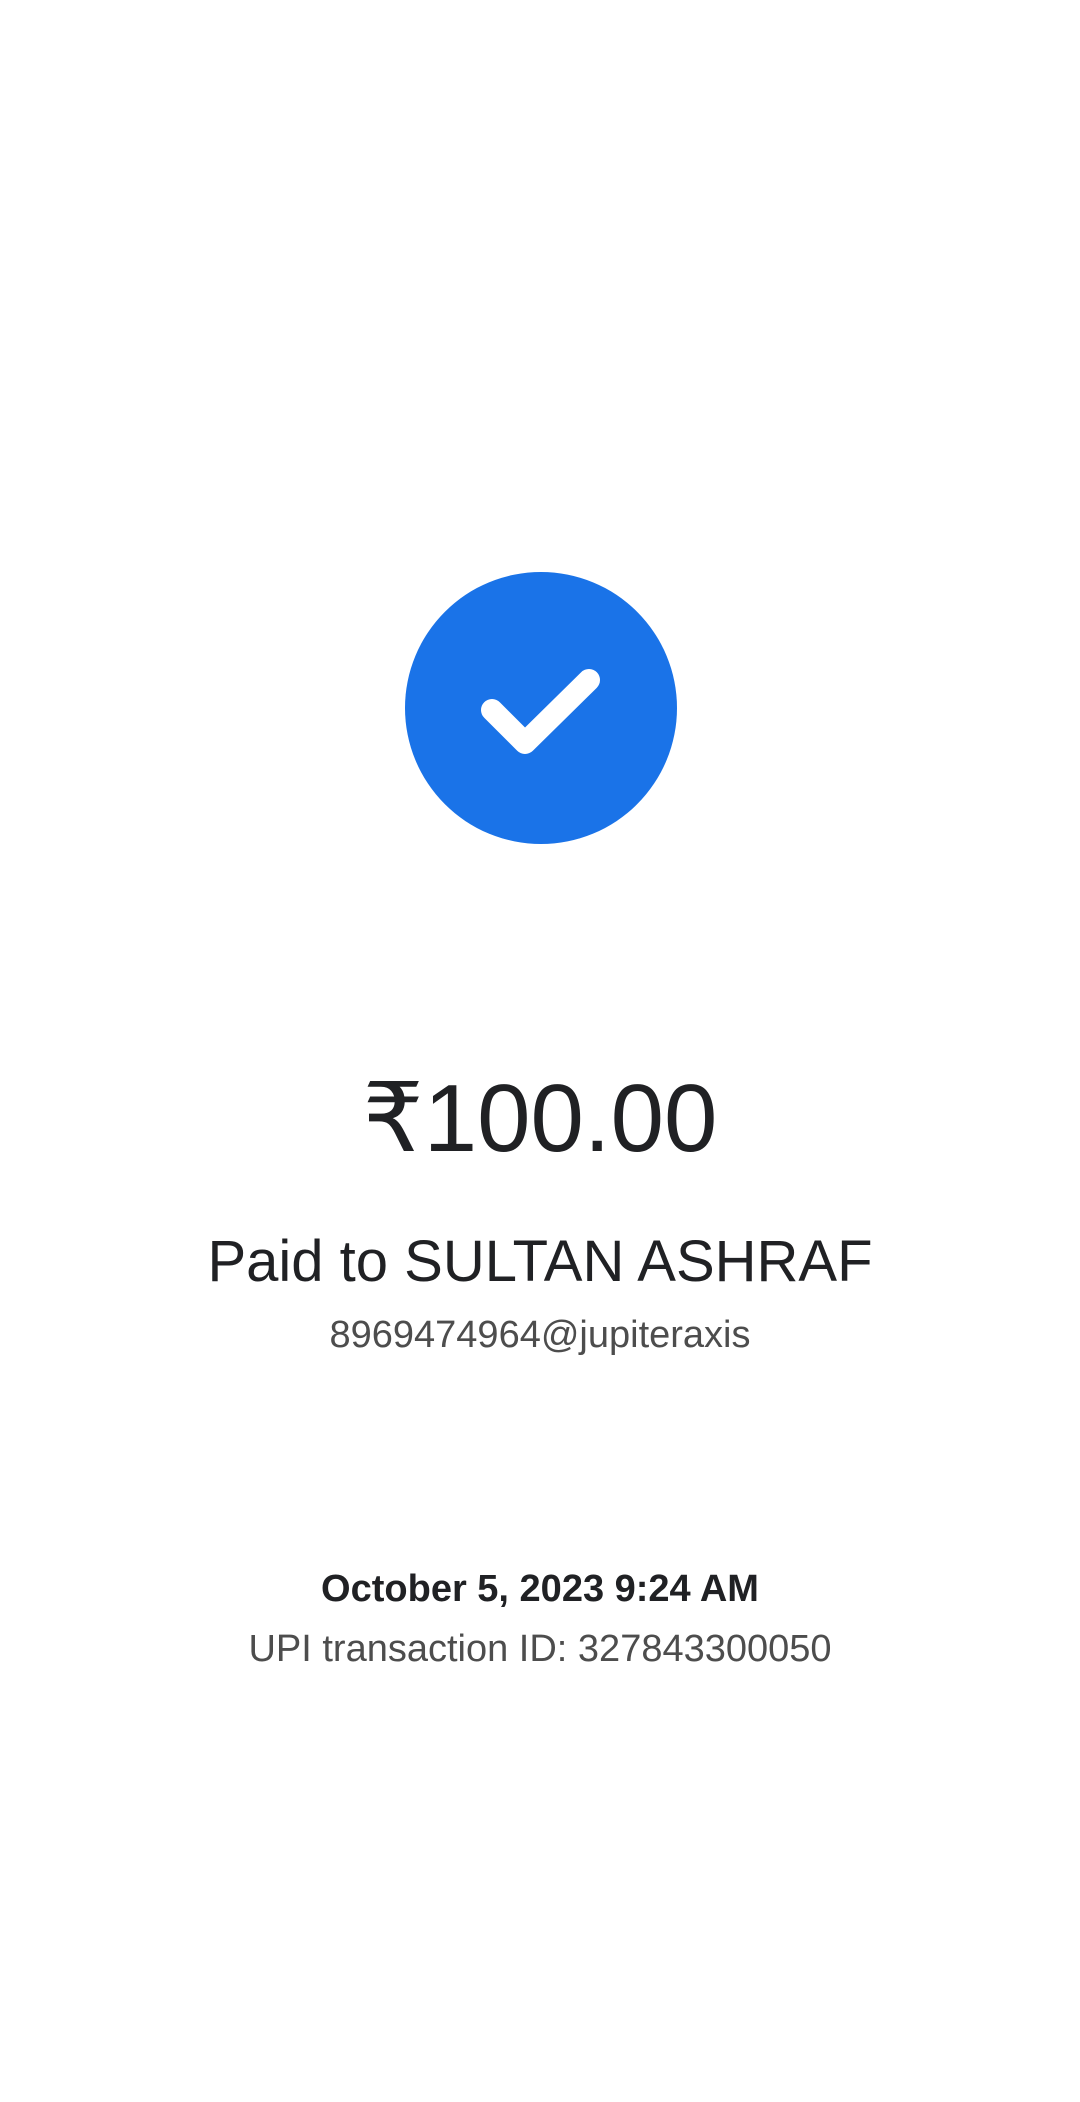 This screenshot has height=2102, width=1080. What do you see at coordinates (540, 1649) in the screenshot?
I see `upi-transaction-id: UPI transaction ID: 327843300050` at bounding box center [540, 1649].